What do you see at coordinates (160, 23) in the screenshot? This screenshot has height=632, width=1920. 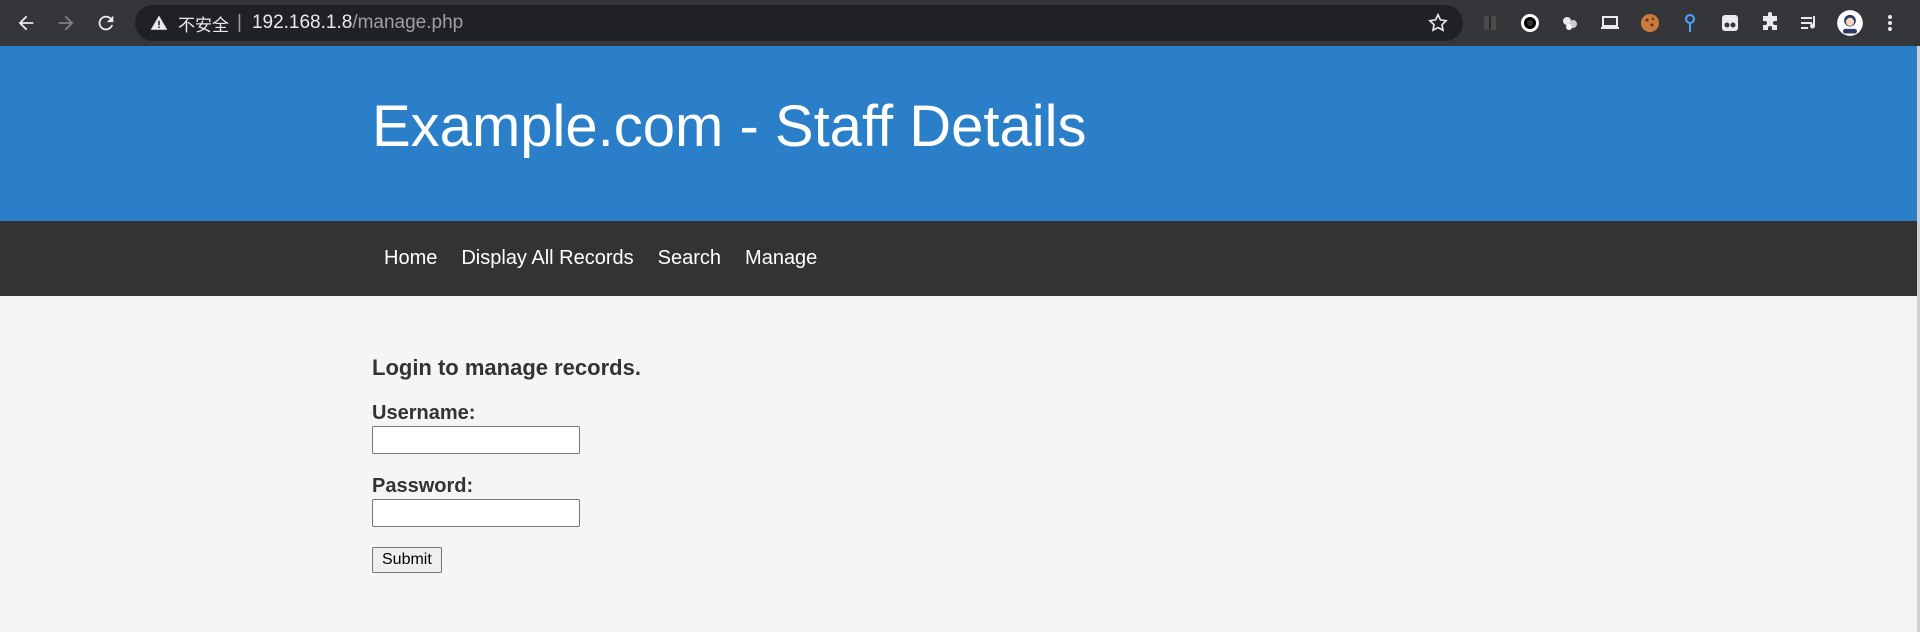 I see `warning-icon` at bounding box center [160, 23].